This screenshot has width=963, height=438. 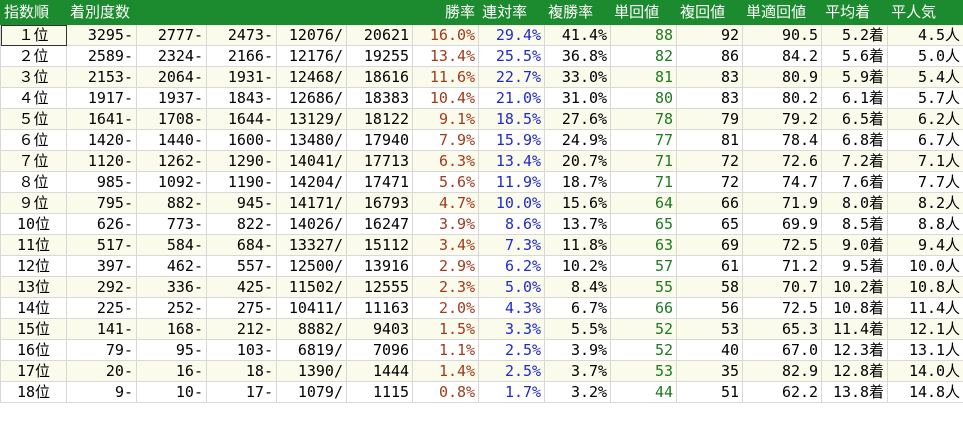 What do you see at coordinates (710, 12) in the screenshot?
I see `header-fukushou-return: 複回値` at bounding box center [710, 12].